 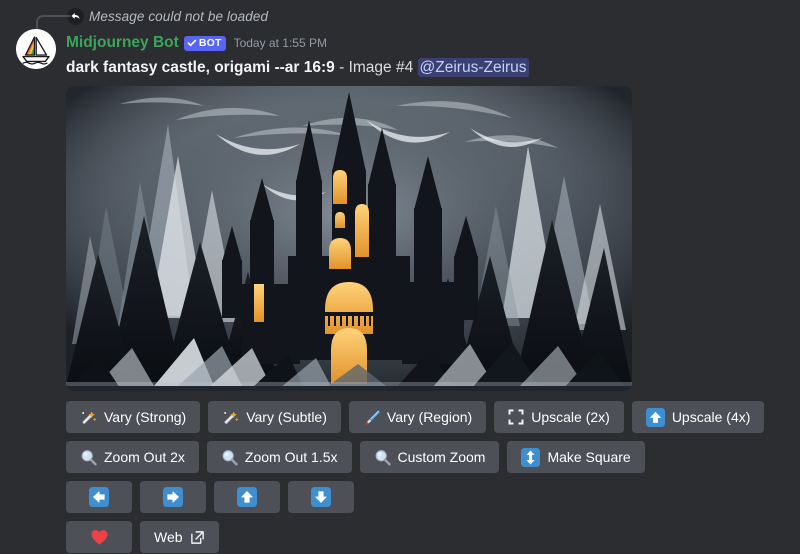 I want to click on arrow-up-down-square-icon, so click(x=531, y=457).